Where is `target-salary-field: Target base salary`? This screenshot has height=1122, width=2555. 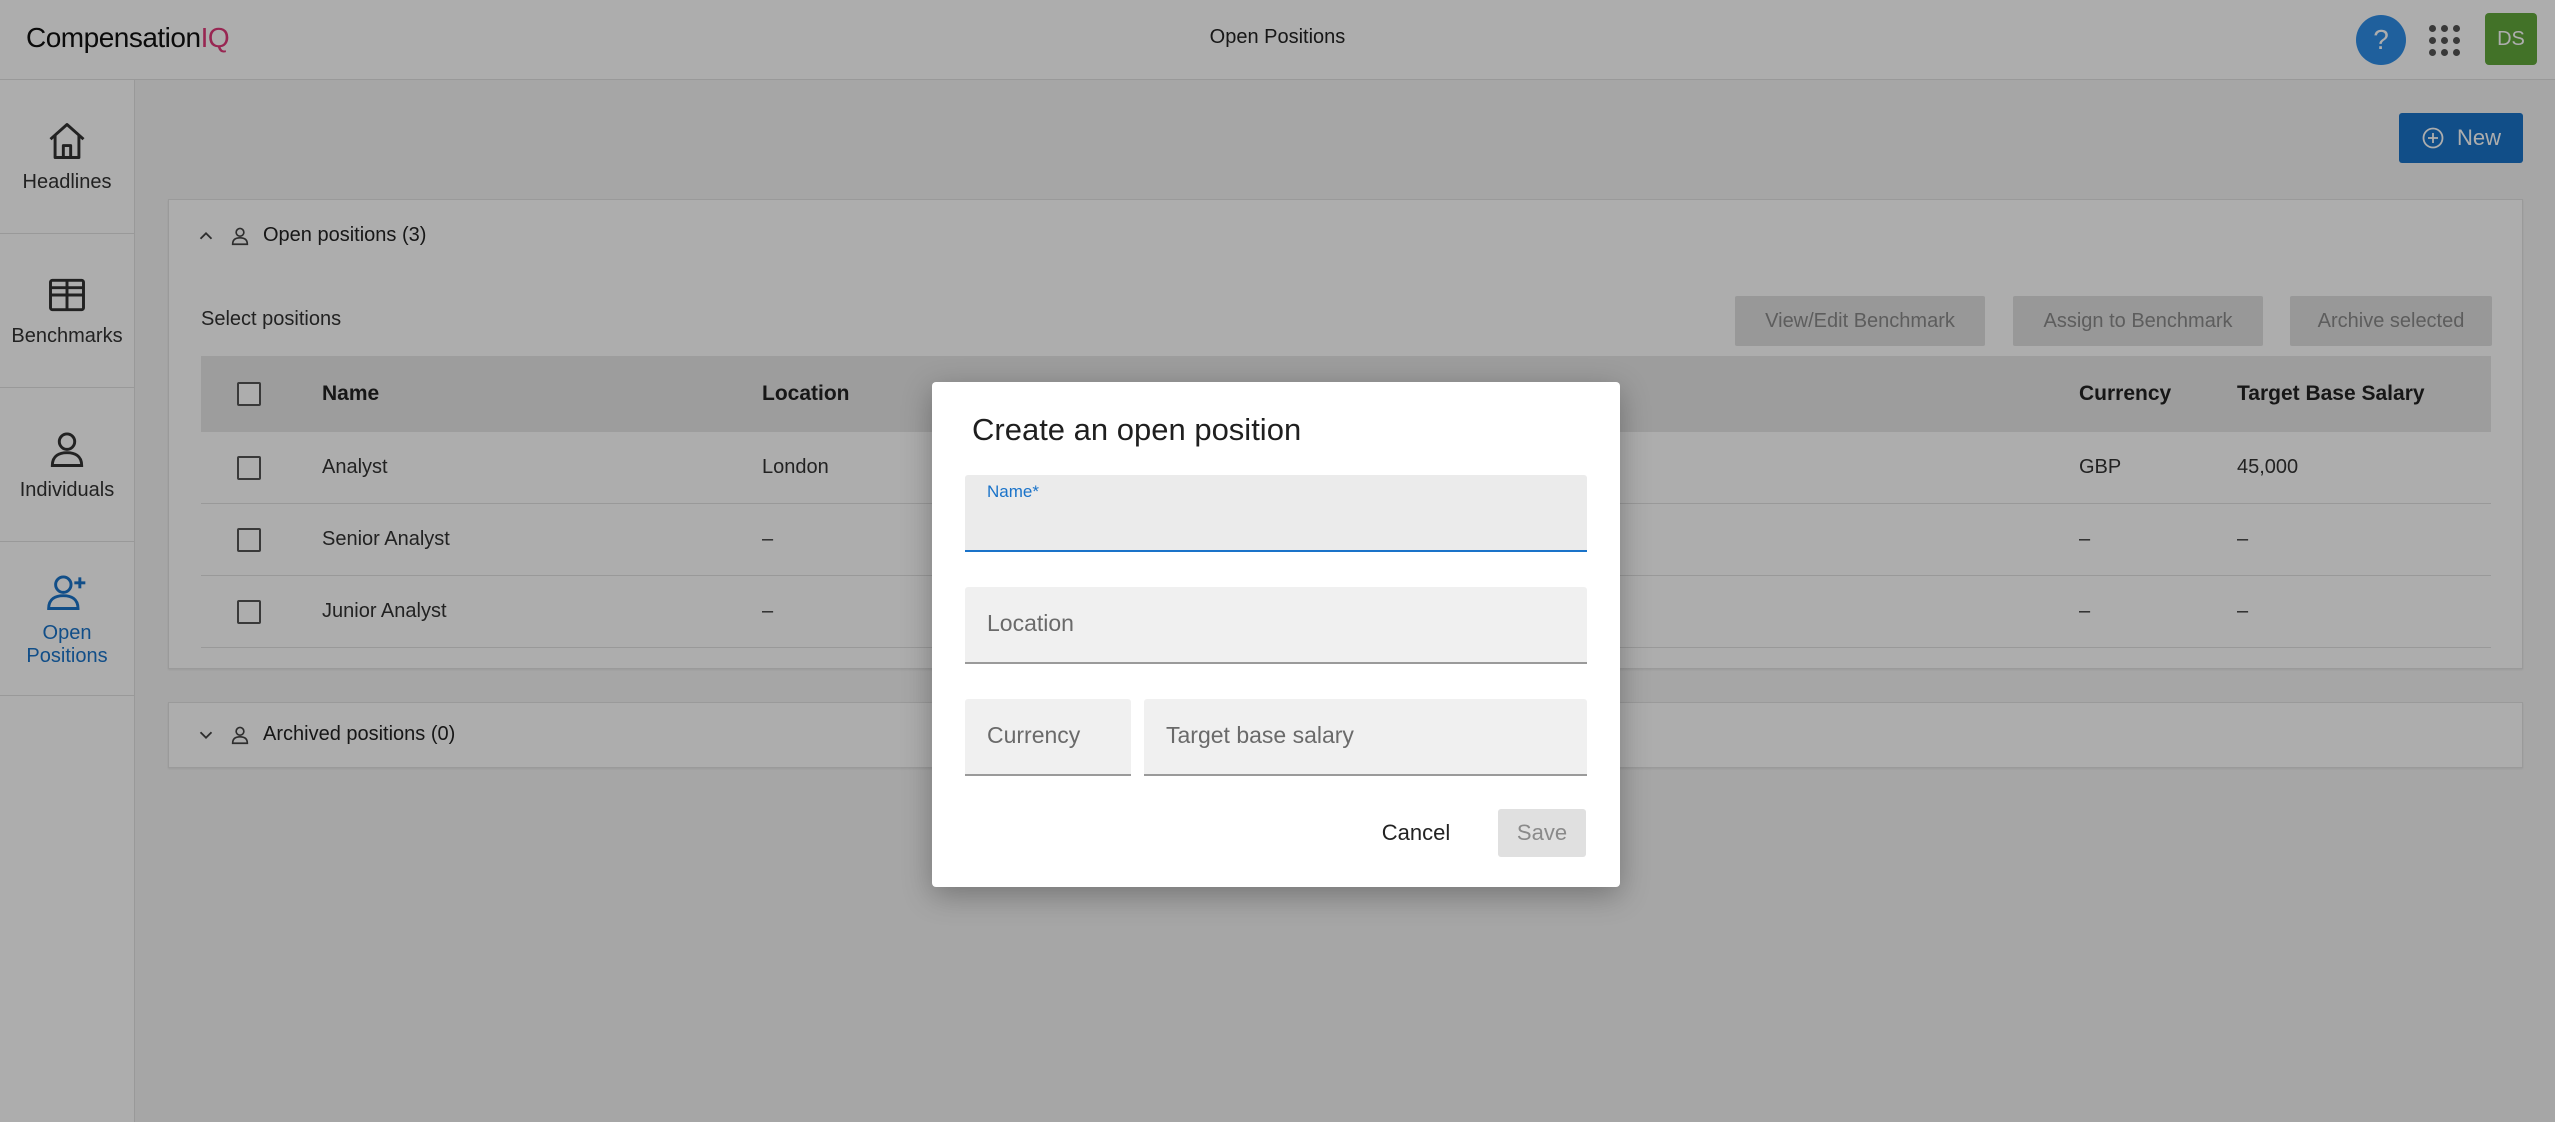
target-salary-field: Target base salary is located at coordinates (1365, 737).